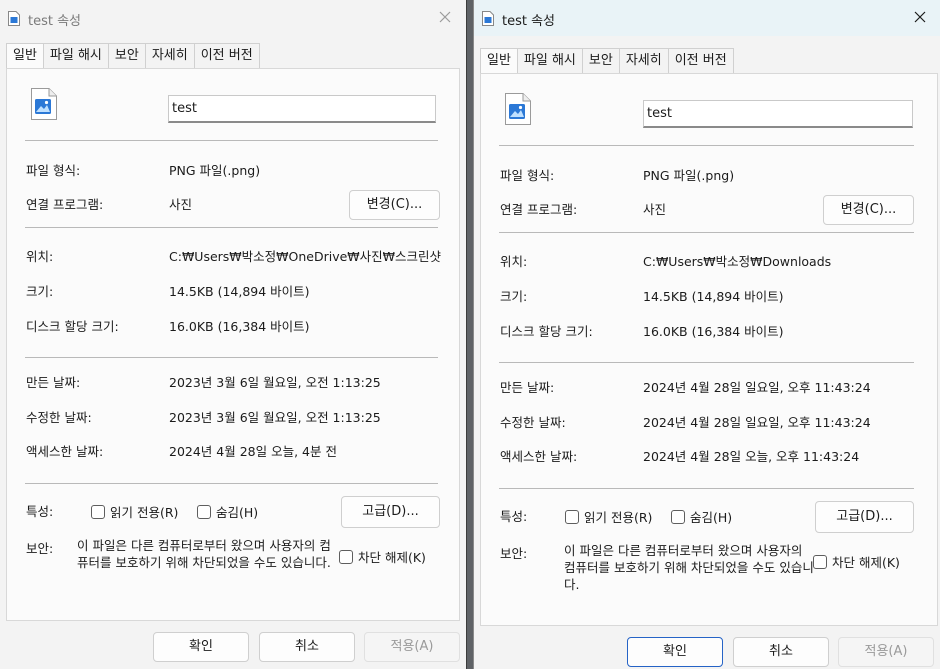 This screenshot has width=940, height=669. What do you see at coordinates (275, 417) in the screenshot?
I see `modified-value: 2023년 3월 6일 월요일, 오전 1:13:25` at bounding box center [275, 417].